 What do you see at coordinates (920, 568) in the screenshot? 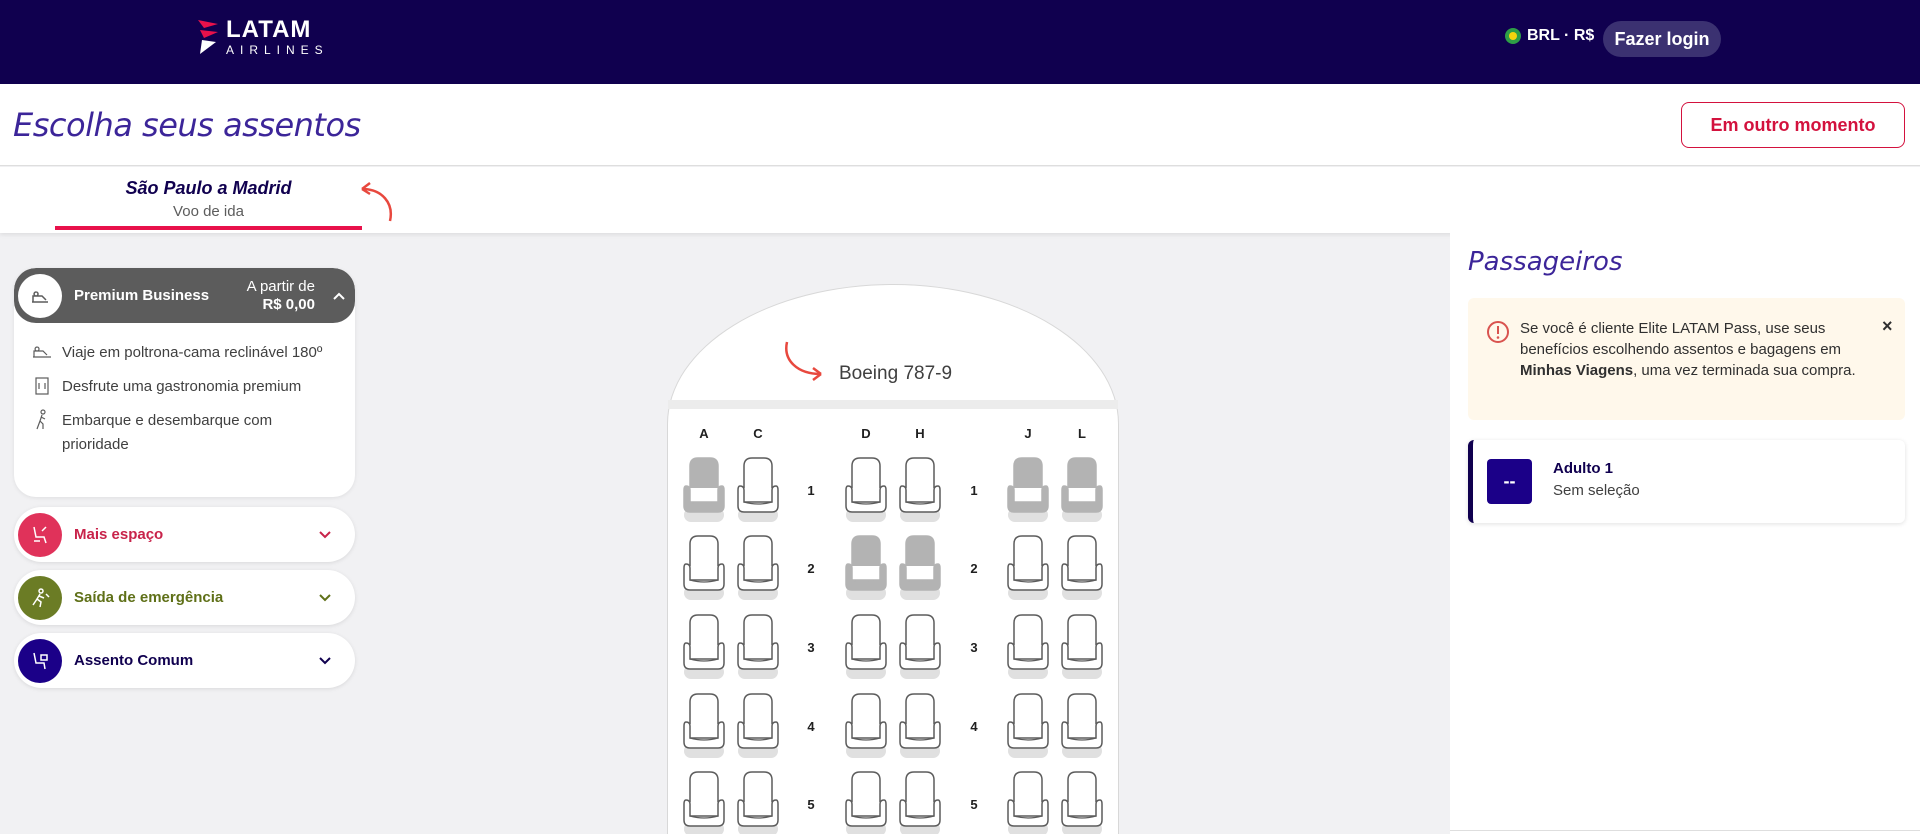
I see `seat-2h` at bounding box center [920, 568].